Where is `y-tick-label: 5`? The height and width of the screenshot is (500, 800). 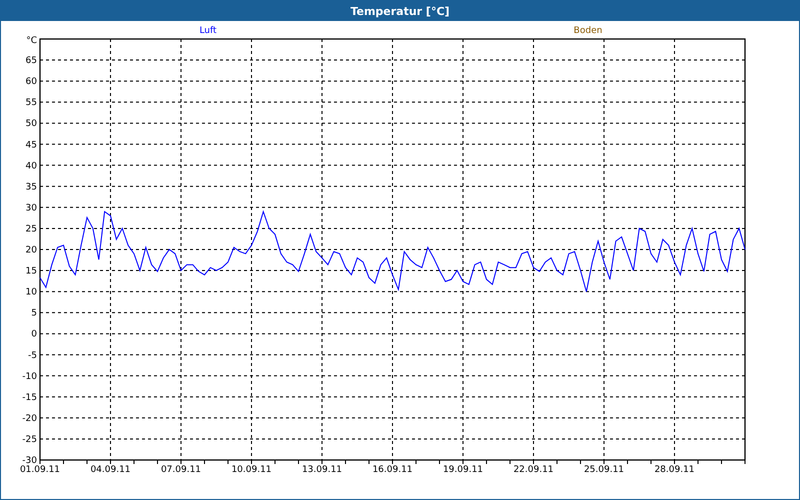 y-tick-label: 5 is located at coordinates (34, 313).